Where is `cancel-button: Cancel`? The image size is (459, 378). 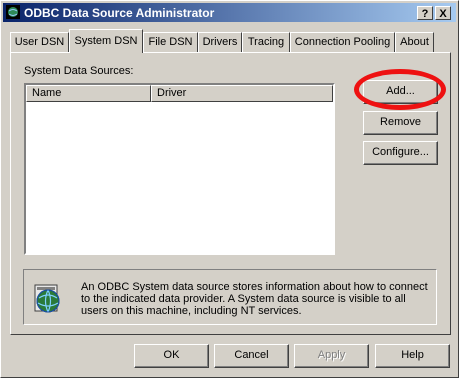 cancel-button: Cancel is located at coordinates (251, 356).